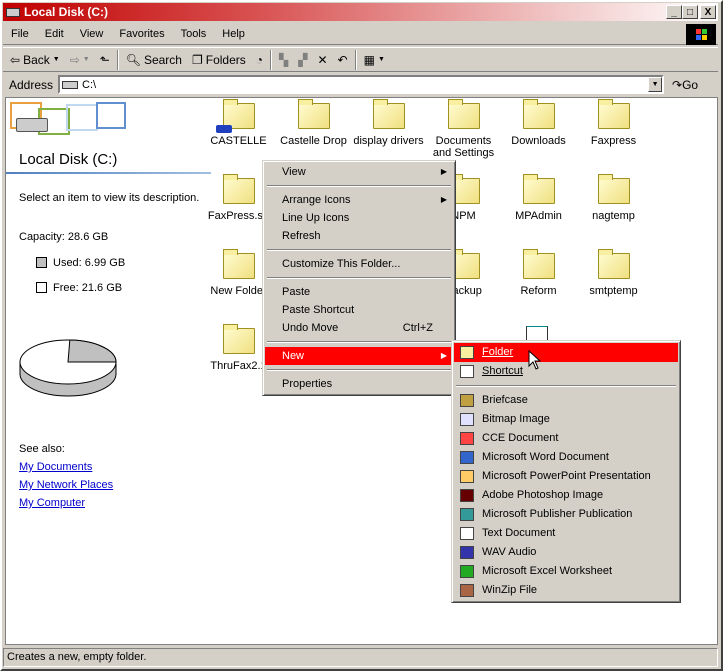 The height and width of the screenshot is (671, 723). Describe the element at coordinates (566, 457) in the screenshot. I see `submenu-item-microsoft-word-document: Microsoft Word Document` at that location.